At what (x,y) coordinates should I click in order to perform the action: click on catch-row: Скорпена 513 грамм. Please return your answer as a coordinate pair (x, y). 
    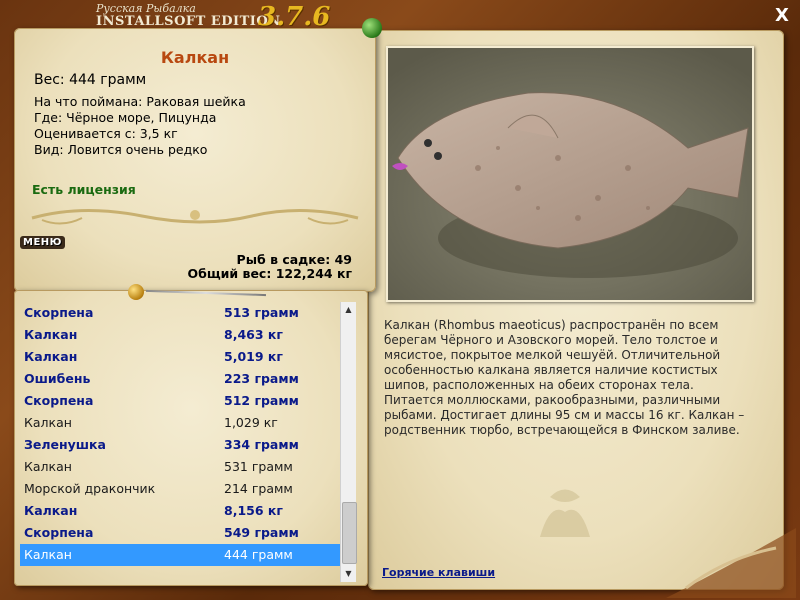
    Looking at the image, I should click on (180, 313).